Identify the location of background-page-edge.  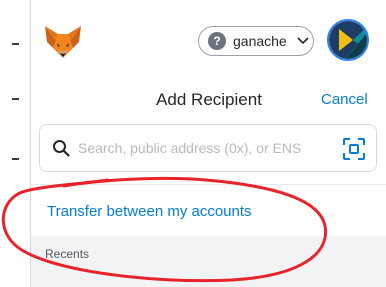
(15, 143).